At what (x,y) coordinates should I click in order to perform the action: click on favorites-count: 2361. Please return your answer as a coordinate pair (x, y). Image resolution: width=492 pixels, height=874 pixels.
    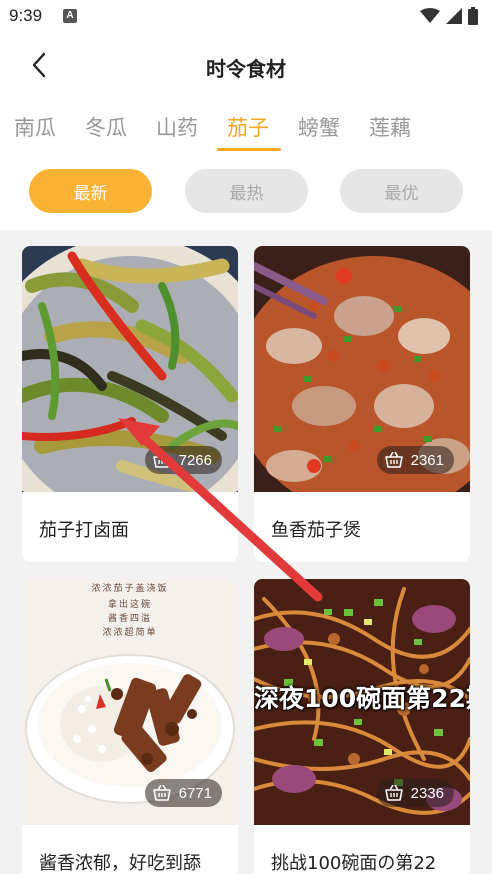
    Looking at the image, I should click on (427, 460).